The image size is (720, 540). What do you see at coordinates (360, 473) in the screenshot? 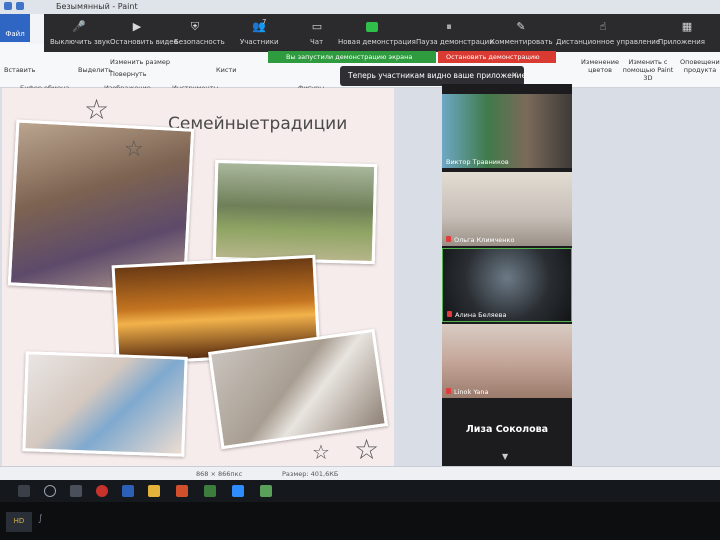
I see `paint-status-bar: 868 × 866пкс Размер: 401,6КБ` at bounding box center [360, 473].